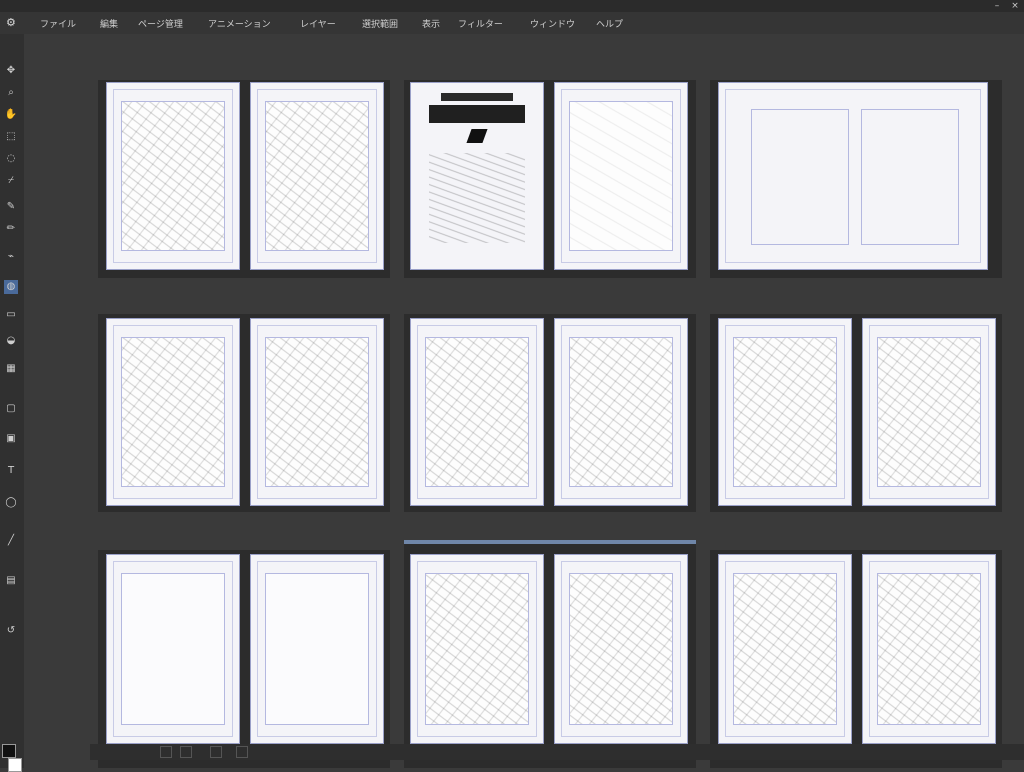  What do you see at coordinates (186, 752) in the screenshot?
I see `zoom-in-icon` at bounding box center [186, 752].